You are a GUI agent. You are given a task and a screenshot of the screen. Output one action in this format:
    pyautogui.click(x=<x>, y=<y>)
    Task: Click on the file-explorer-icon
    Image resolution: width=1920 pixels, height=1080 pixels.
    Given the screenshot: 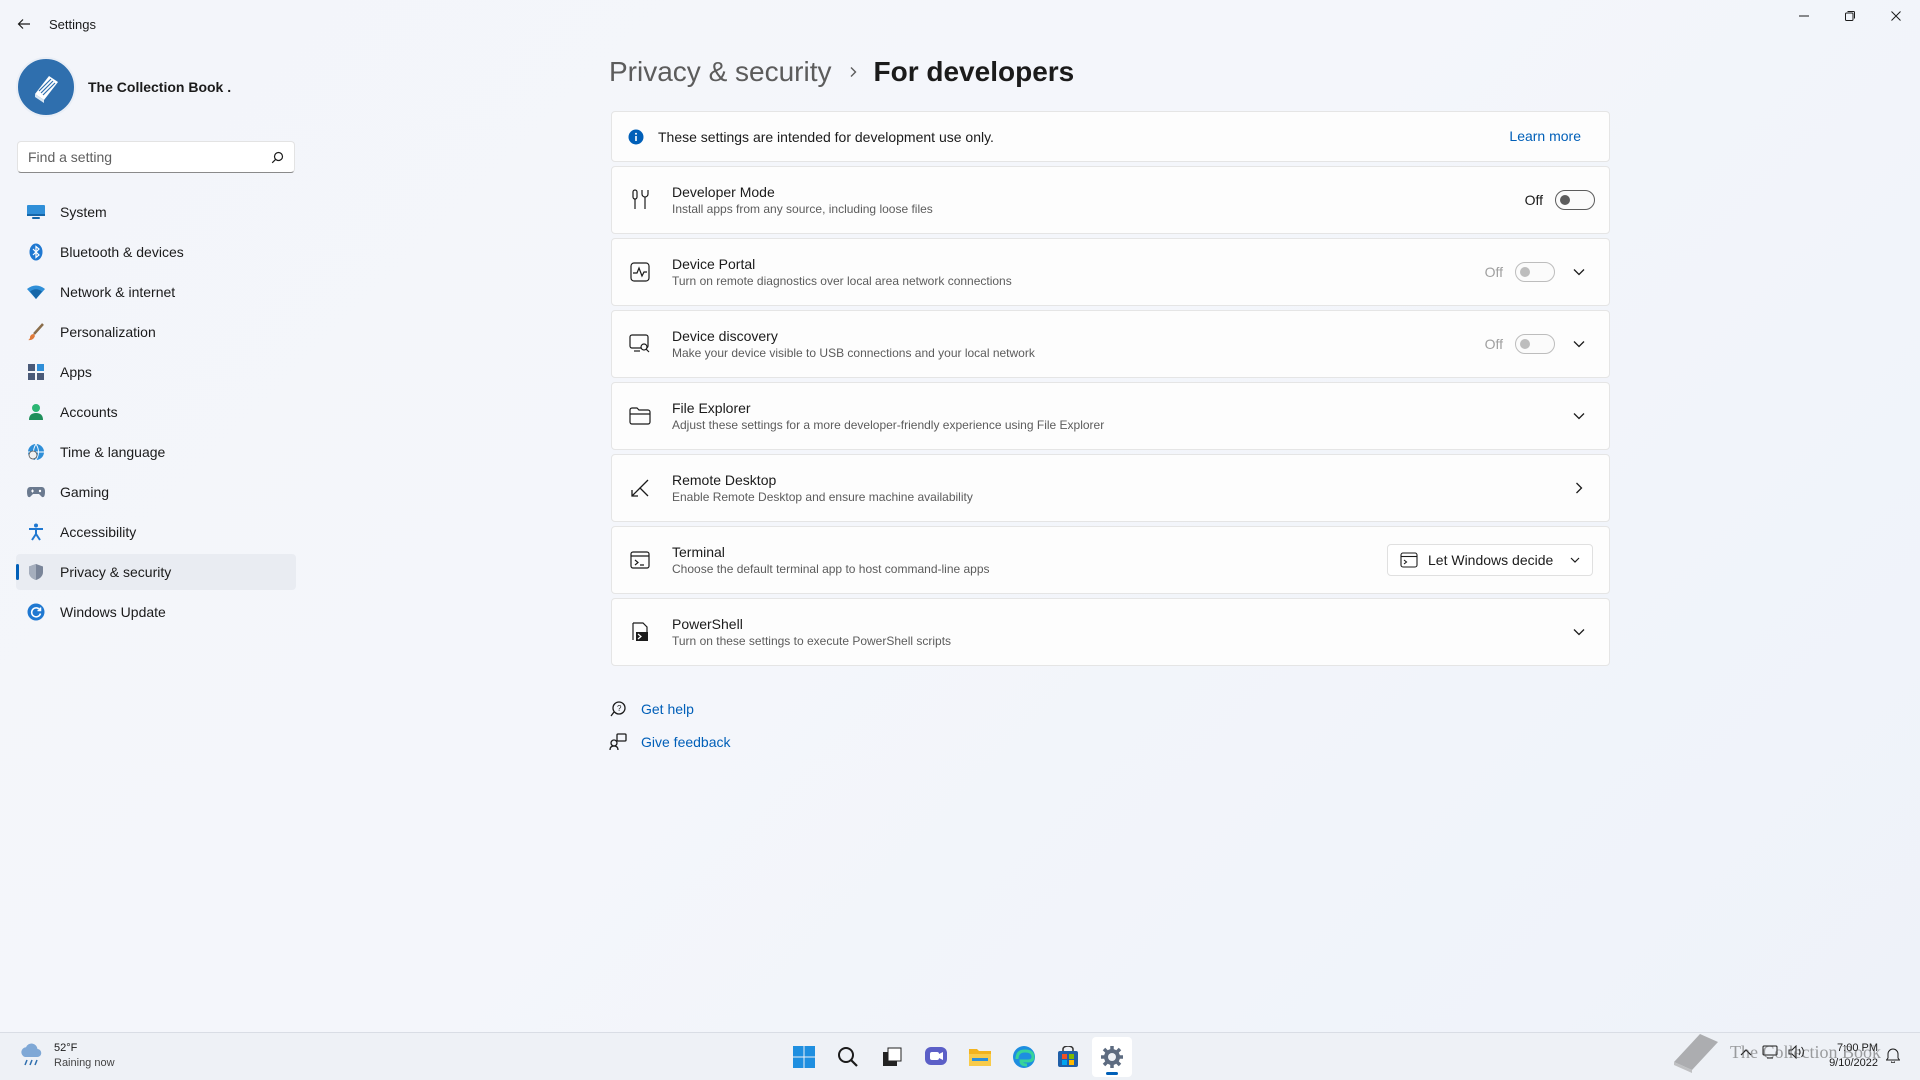 What is the action you would take?
    pyautogui.click(x=980, y=1057)
    